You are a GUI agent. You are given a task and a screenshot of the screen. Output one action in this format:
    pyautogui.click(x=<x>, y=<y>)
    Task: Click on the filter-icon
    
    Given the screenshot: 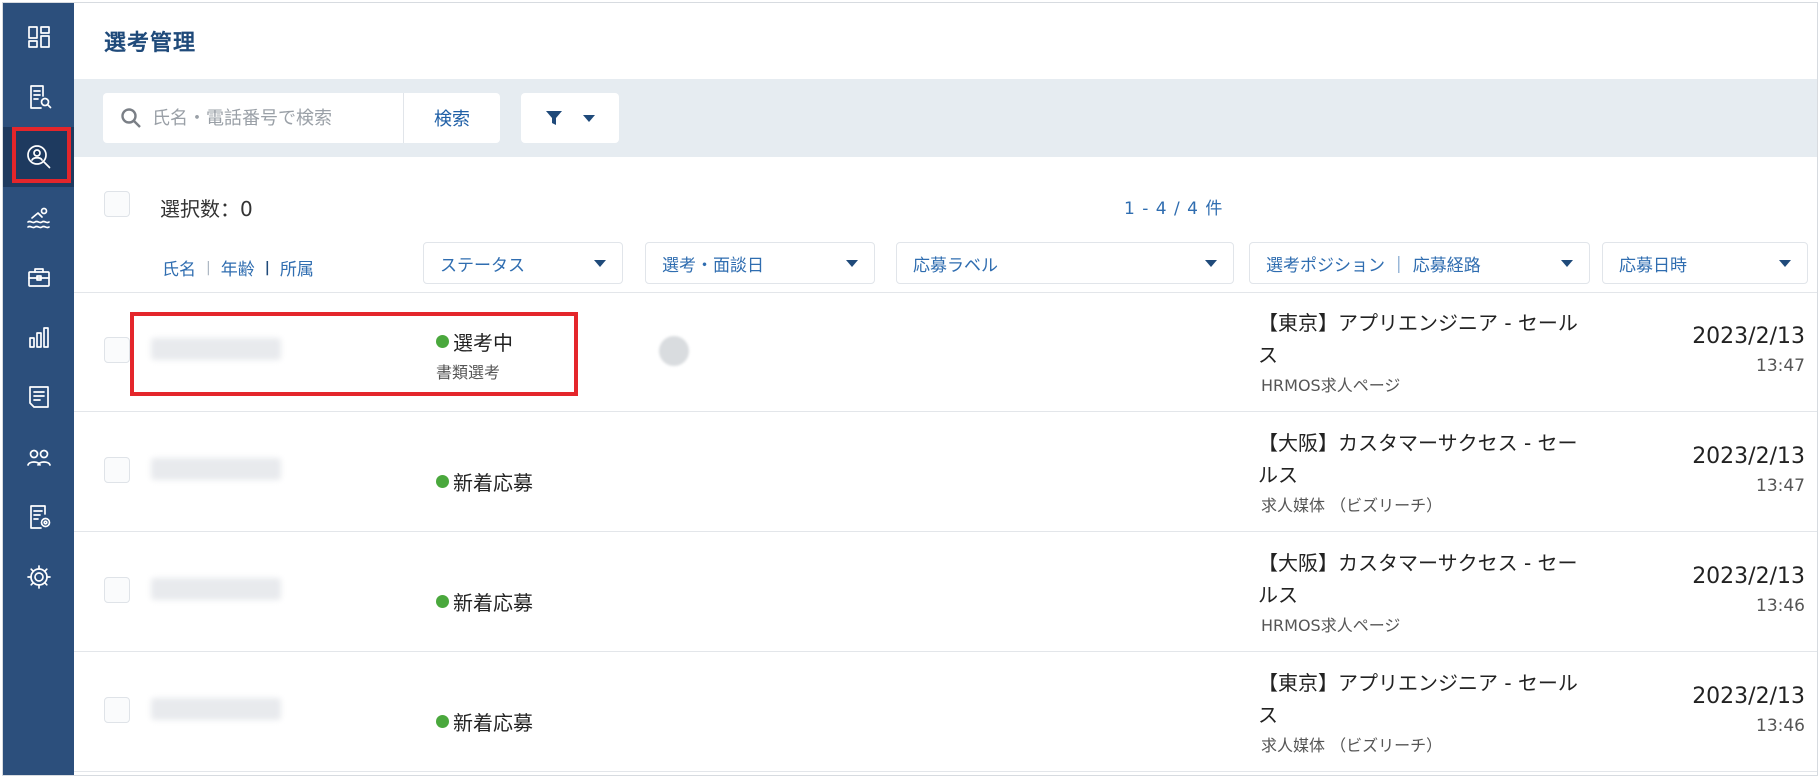 What is the action you would take?
    pyautogui.click(x=554, y=118)
    